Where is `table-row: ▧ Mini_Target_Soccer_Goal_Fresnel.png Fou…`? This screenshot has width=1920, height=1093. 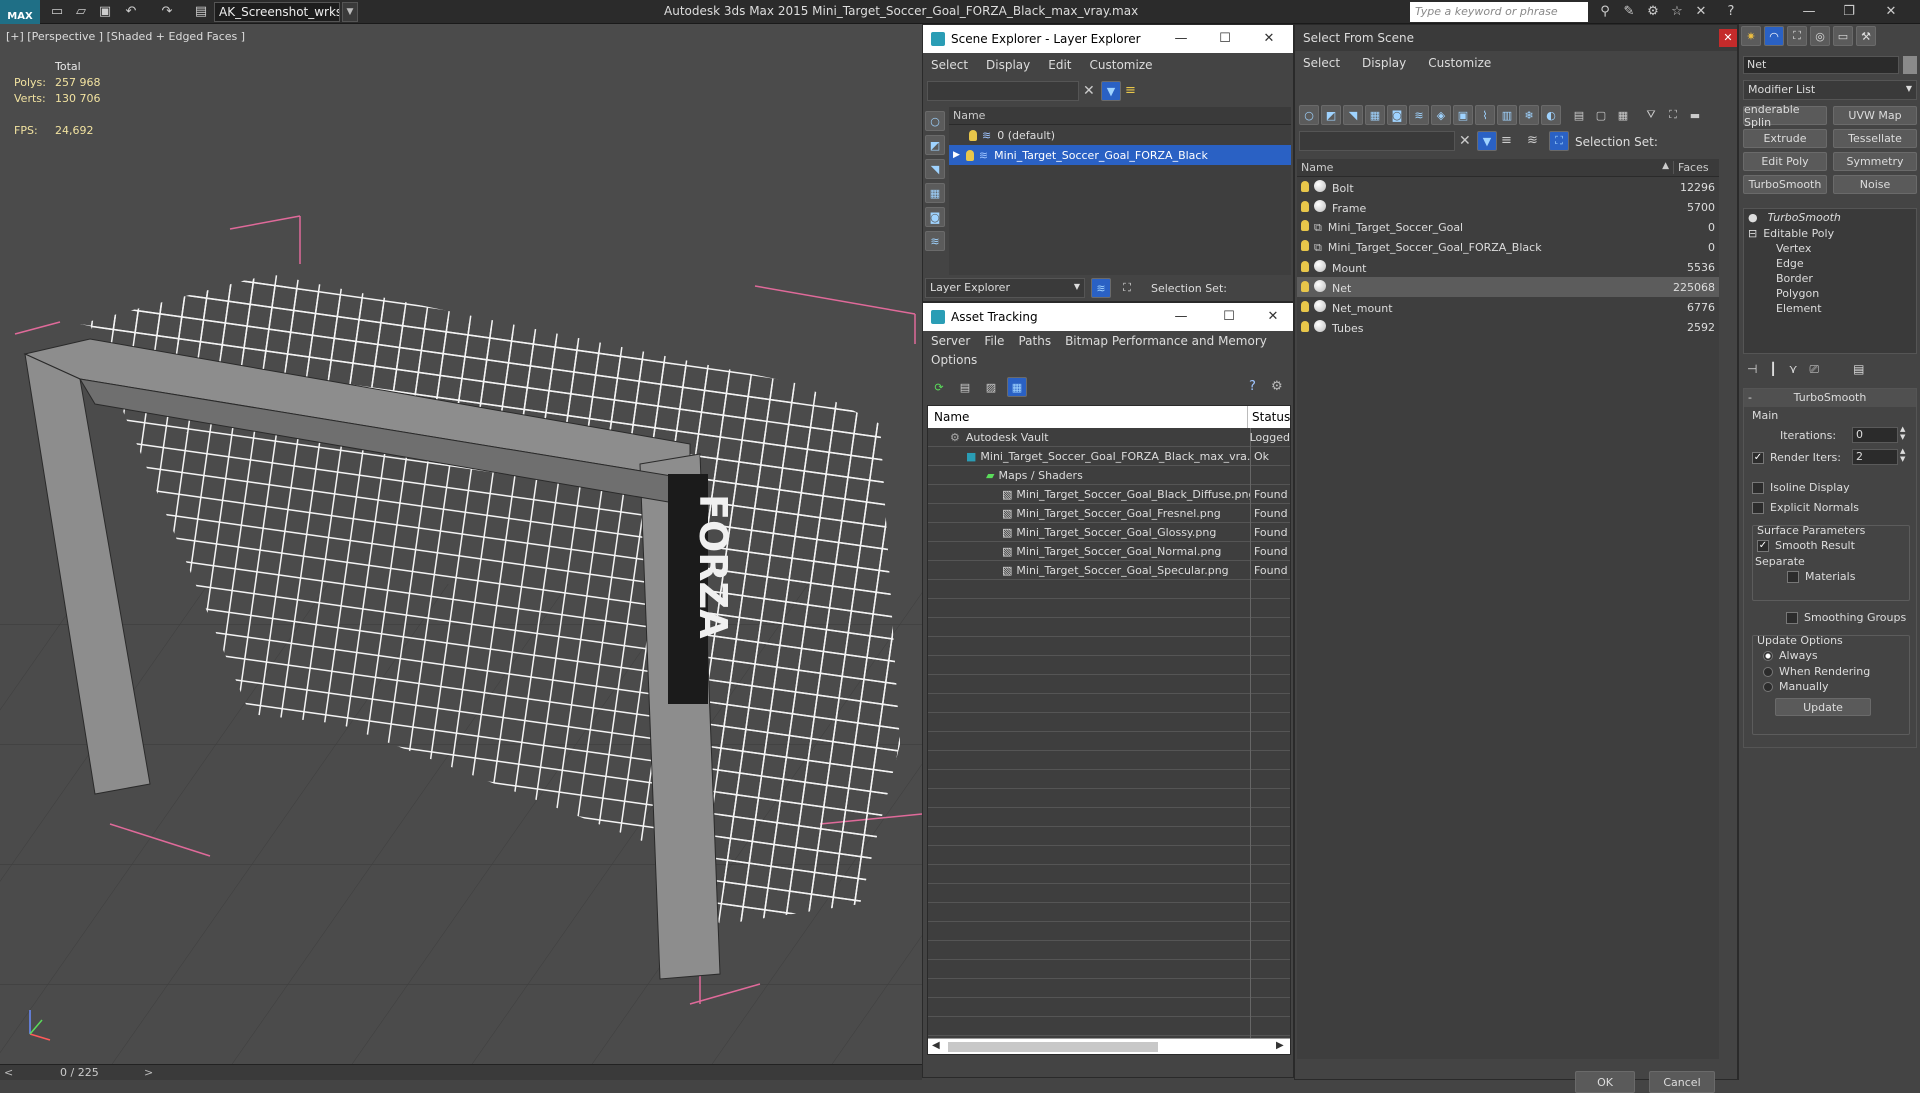
table-row: ▧ Mini_Target_Soccer_Goal_Fresnel.png Fou… is located at coordinates (1109, 513).